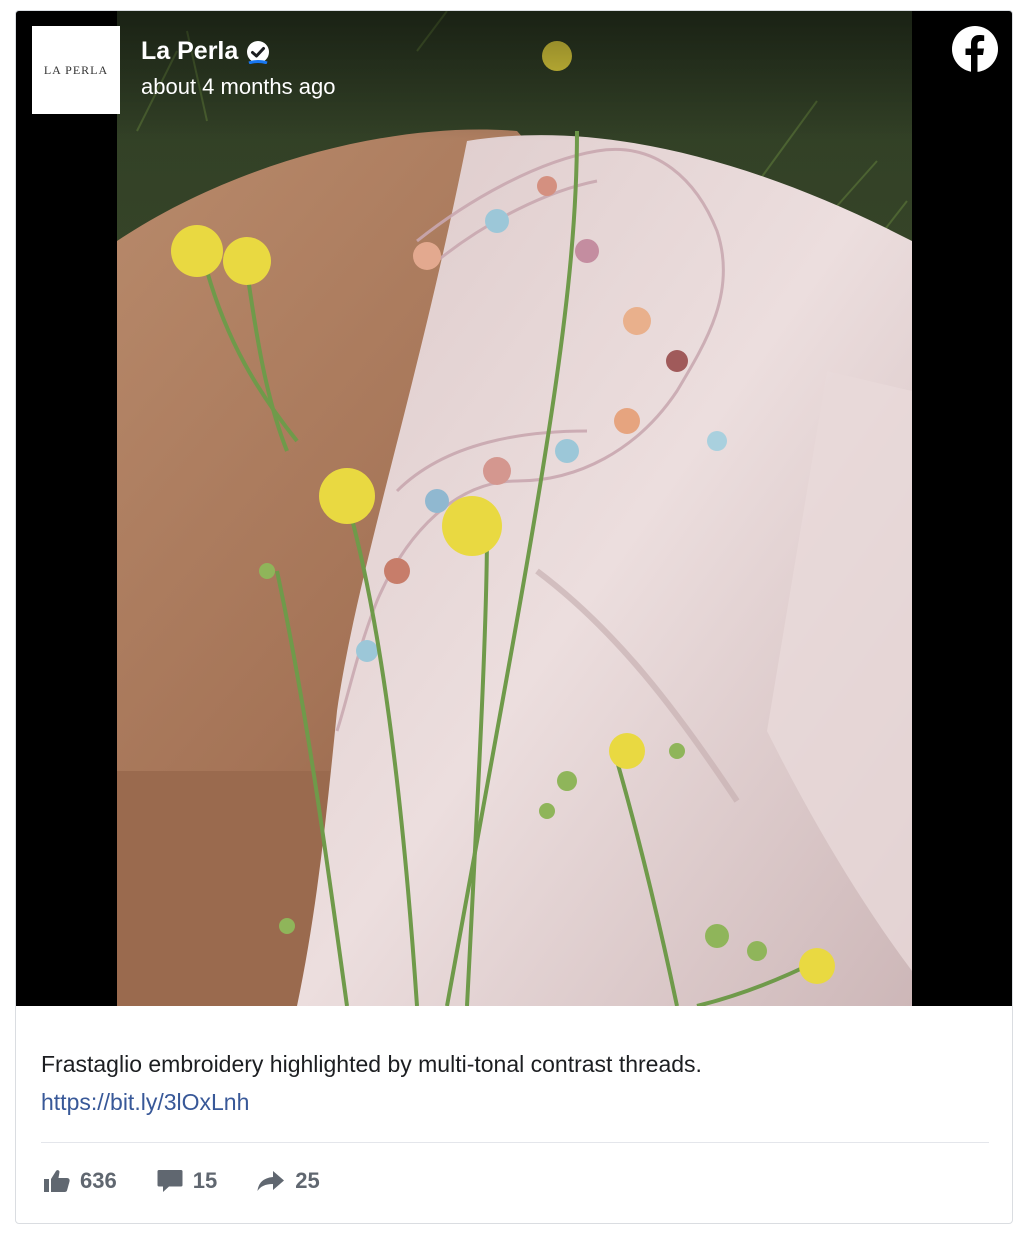 Image resolution: width=1030 pixels, height=1240 pixels. I want to click on likes-count: 636, so click(98, 1180).